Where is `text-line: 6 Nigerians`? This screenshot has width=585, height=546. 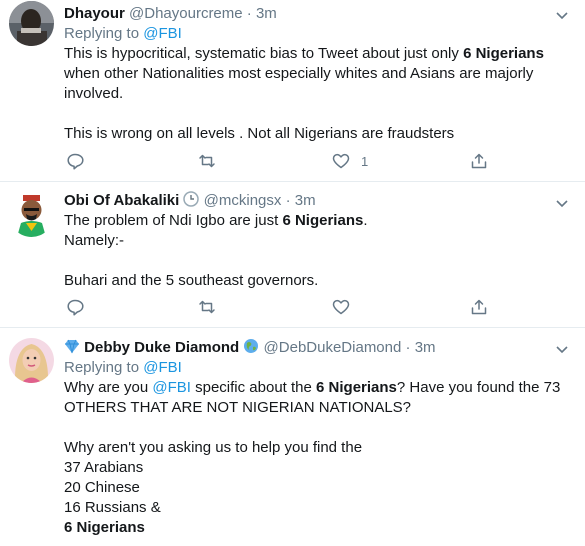 text-line: 6 Nigerians is located at coordinates (314, 528).